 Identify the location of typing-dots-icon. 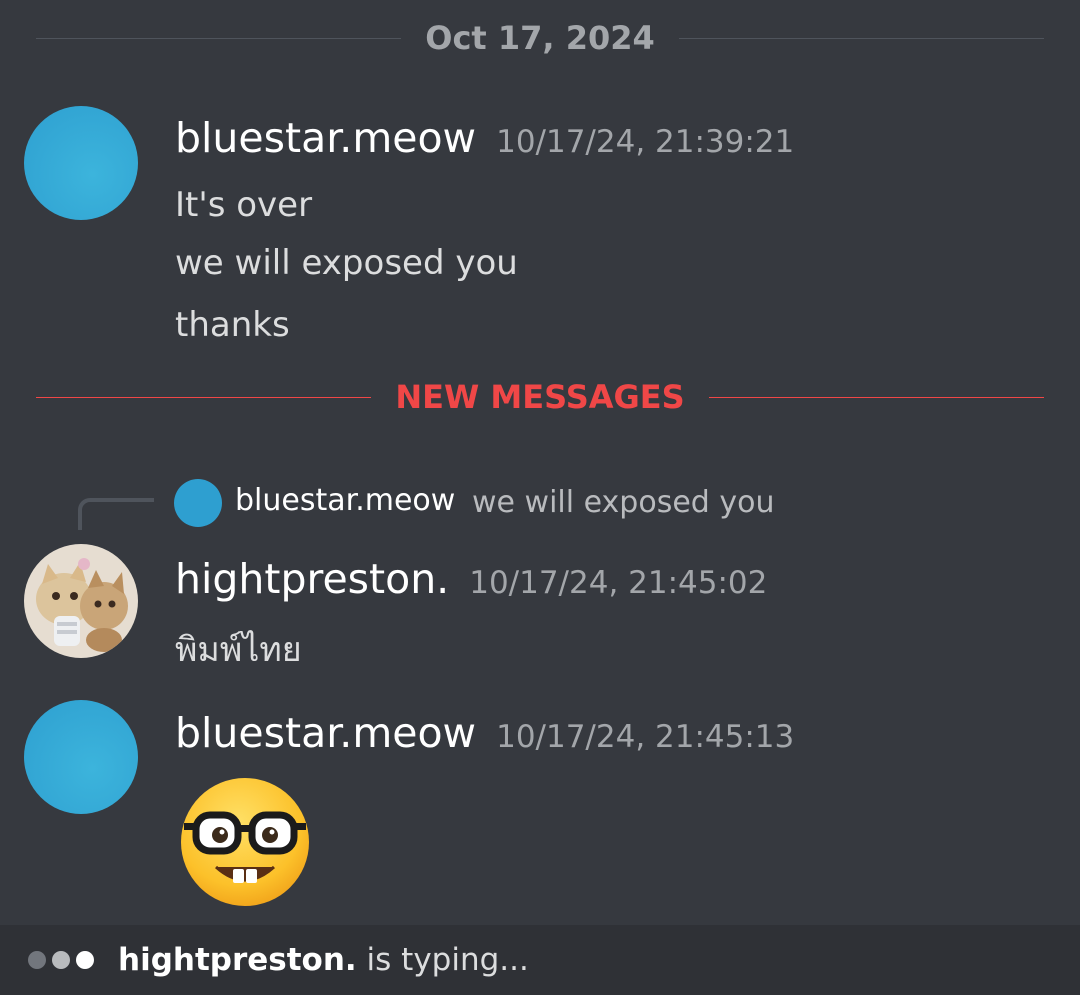
(61, 960).